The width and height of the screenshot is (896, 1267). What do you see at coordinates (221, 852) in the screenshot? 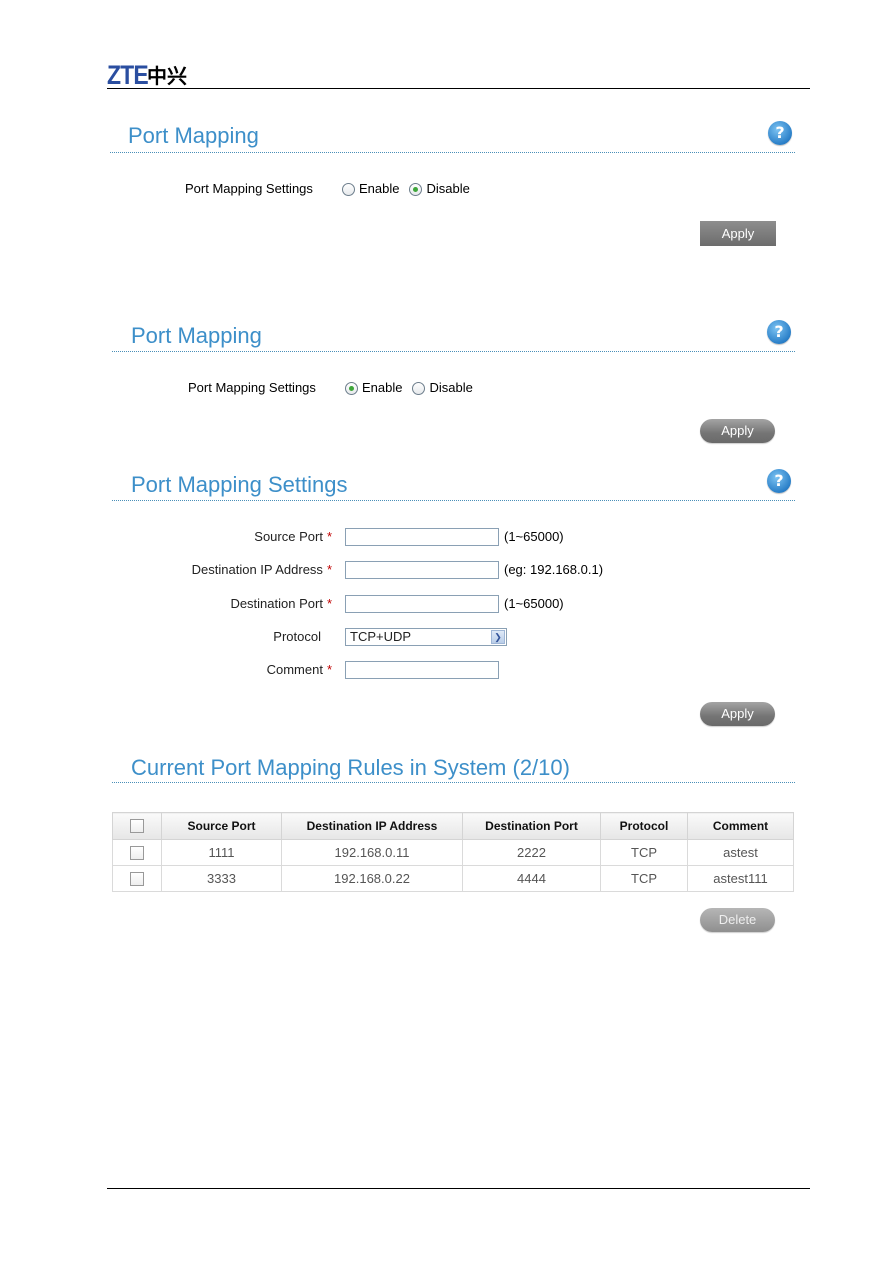
I see `source-port-cell: 1111` at bounding box center [221, 852].